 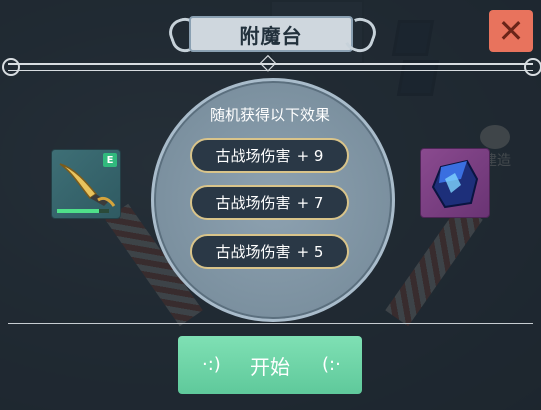 What do you see at coordinates (110, 160) in the screenshot?
I see `tier-badge: E` at bounding box center [110, 160].